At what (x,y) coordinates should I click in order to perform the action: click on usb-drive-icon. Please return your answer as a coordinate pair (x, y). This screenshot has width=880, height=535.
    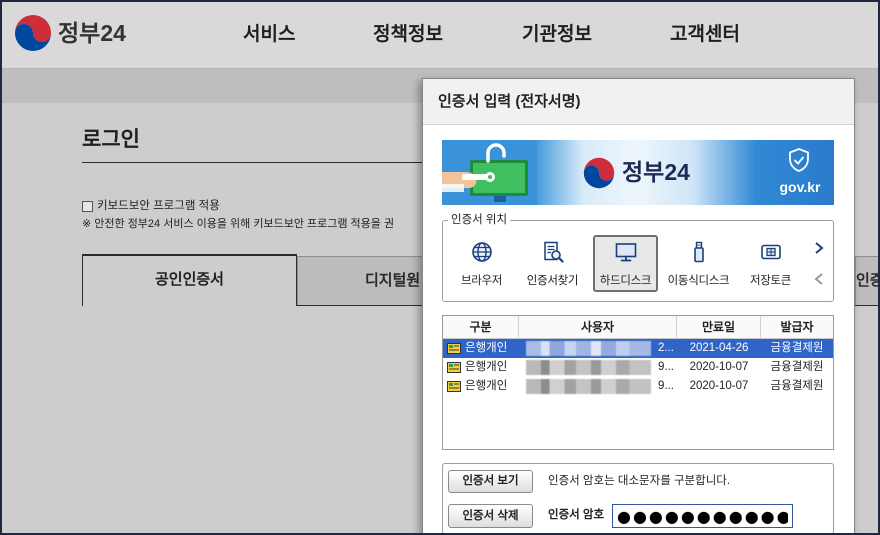
    Looking at the image, I should click on (698, 252).